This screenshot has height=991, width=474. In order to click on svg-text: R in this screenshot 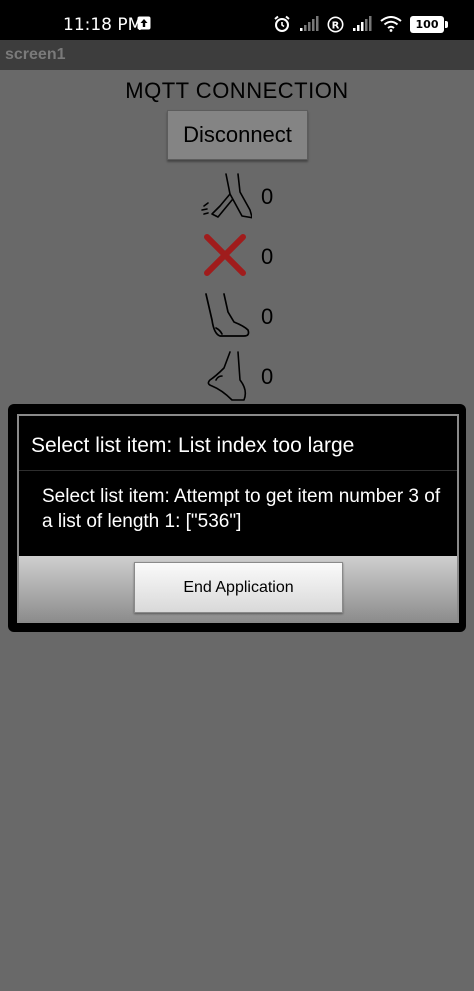, I will do `click(336, 25)`.